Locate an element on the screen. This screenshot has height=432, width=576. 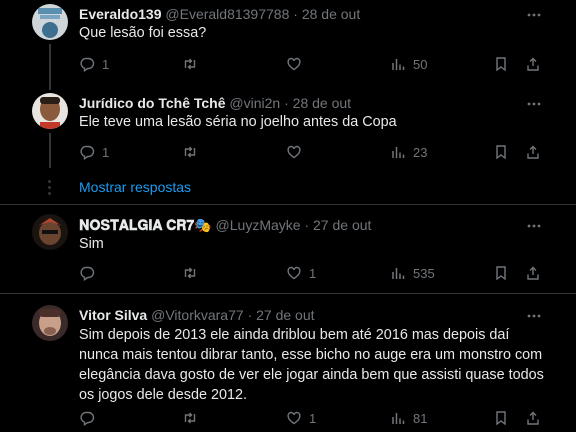
show-replies-link: Mostrar respostas is located at coordinates (135, 187).